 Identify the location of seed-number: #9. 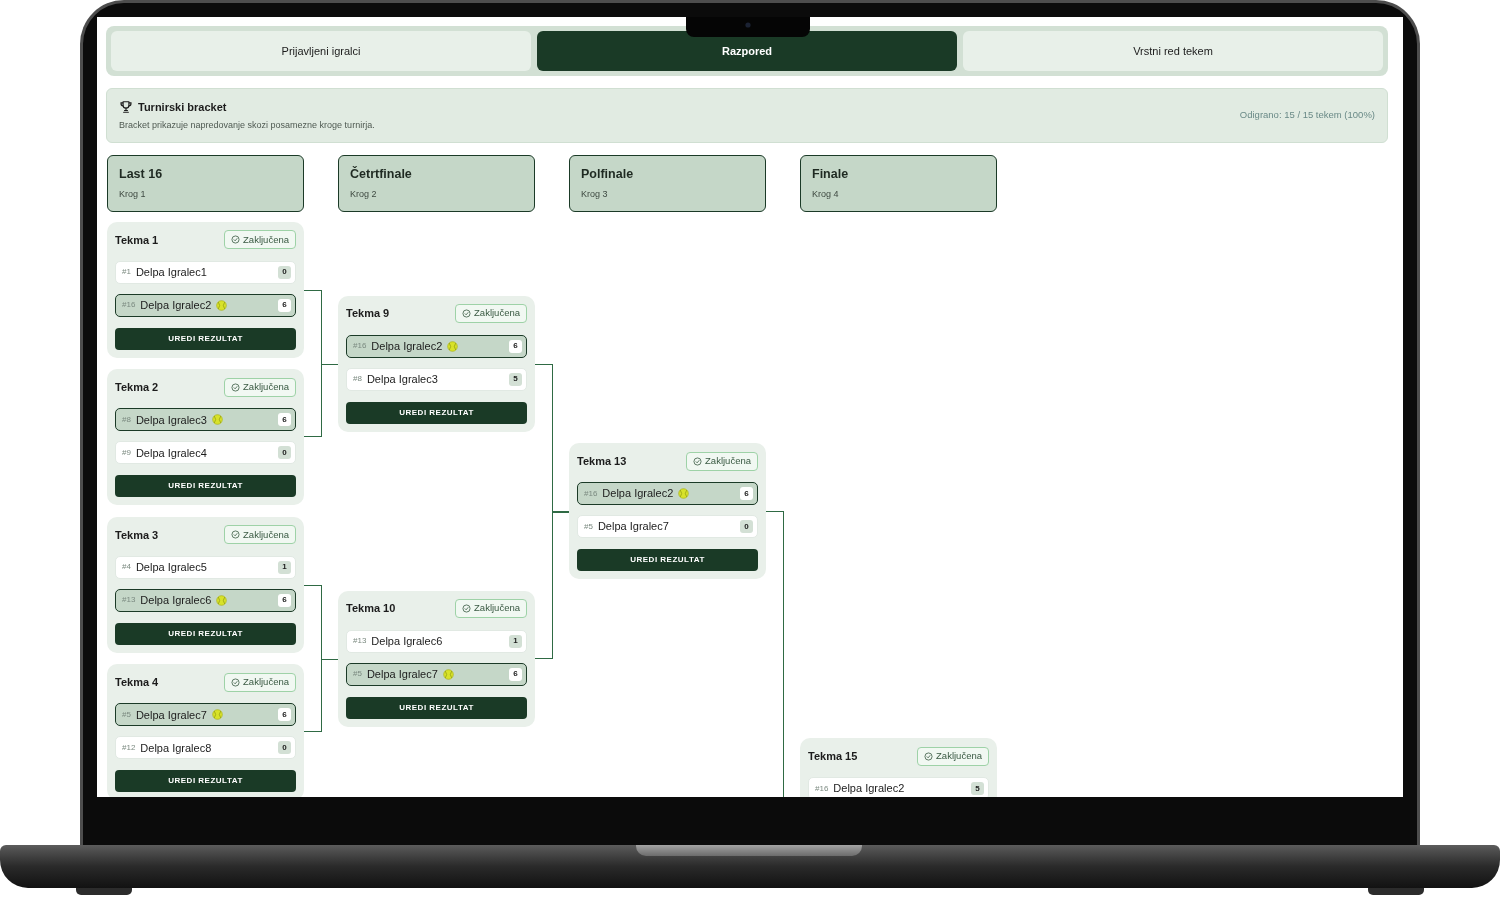
(126, 452).